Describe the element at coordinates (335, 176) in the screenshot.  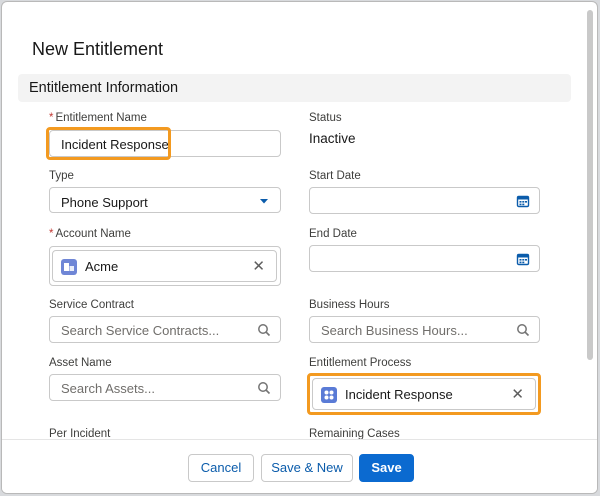
I see `start-date-label: Start Date` at that location.